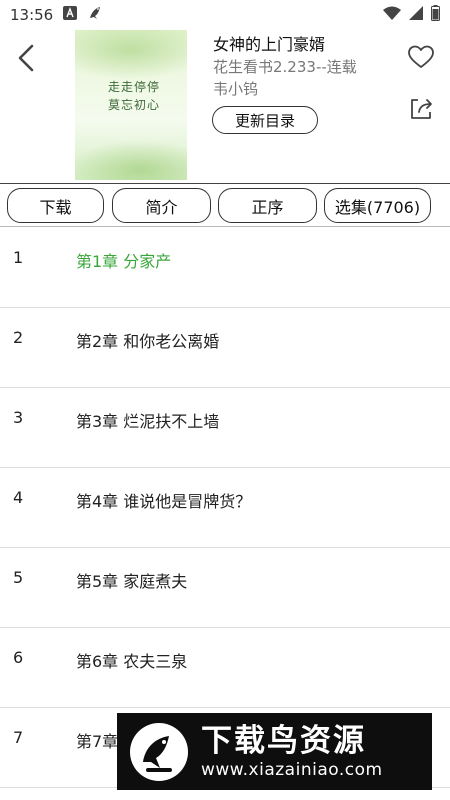 This screenshot has height=800, width=450. I want to click on share-icon, so click(421, 109).